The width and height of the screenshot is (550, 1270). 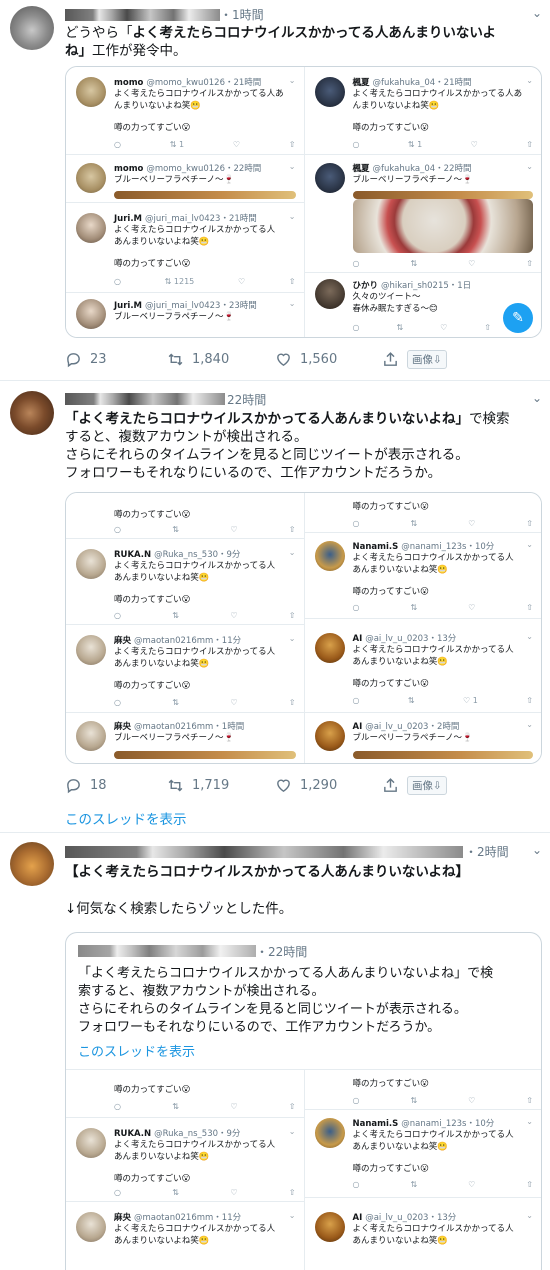 What do you see at coordinates (282, 952) in the screenshot?
I see `quoted-timestamp: ・22時間` at bounding box center [282, 952].